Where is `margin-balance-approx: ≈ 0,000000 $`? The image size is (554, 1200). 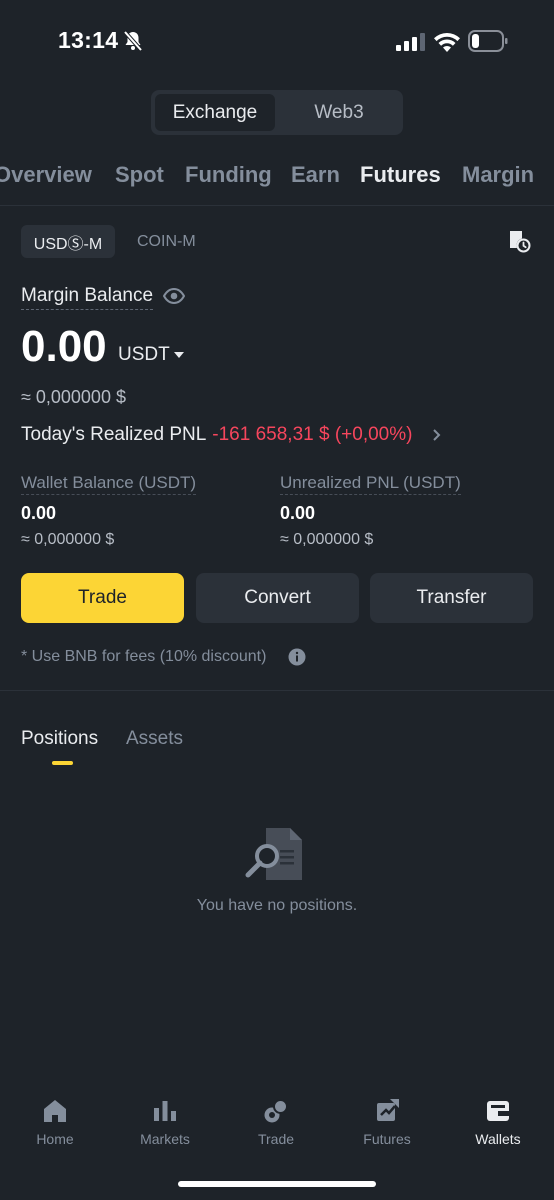 margin-balance-approx: ≈ 0,000000 $ is located at coordinates (73, 397).